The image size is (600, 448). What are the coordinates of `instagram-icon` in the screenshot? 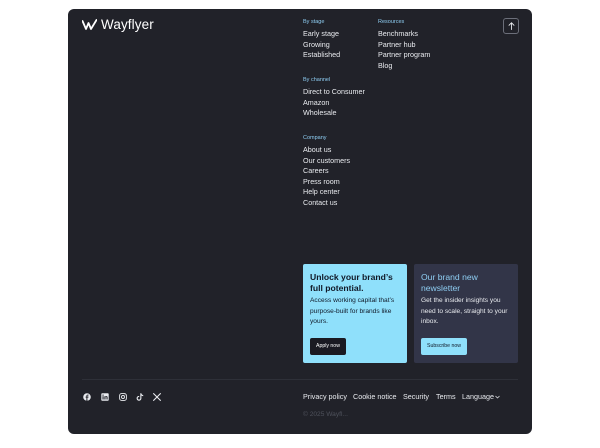 It's located at (123, 397).